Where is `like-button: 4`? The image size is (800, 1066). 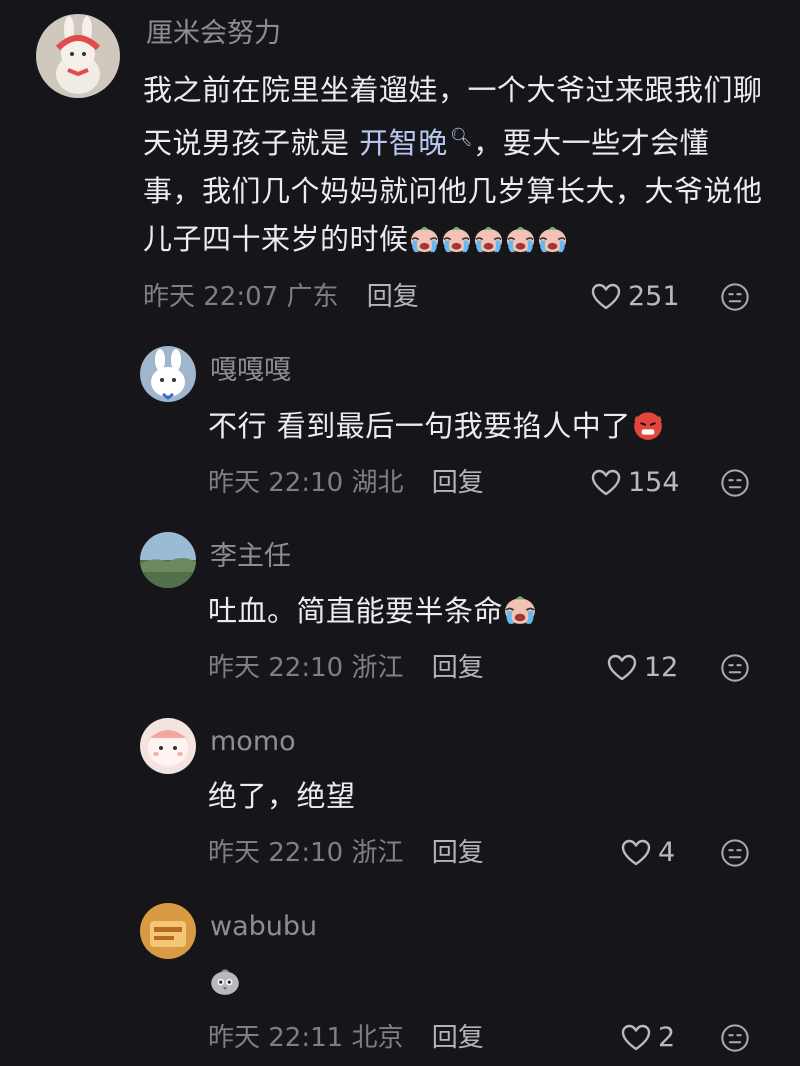 like-button: 4 is located at coordinates (647, 853).